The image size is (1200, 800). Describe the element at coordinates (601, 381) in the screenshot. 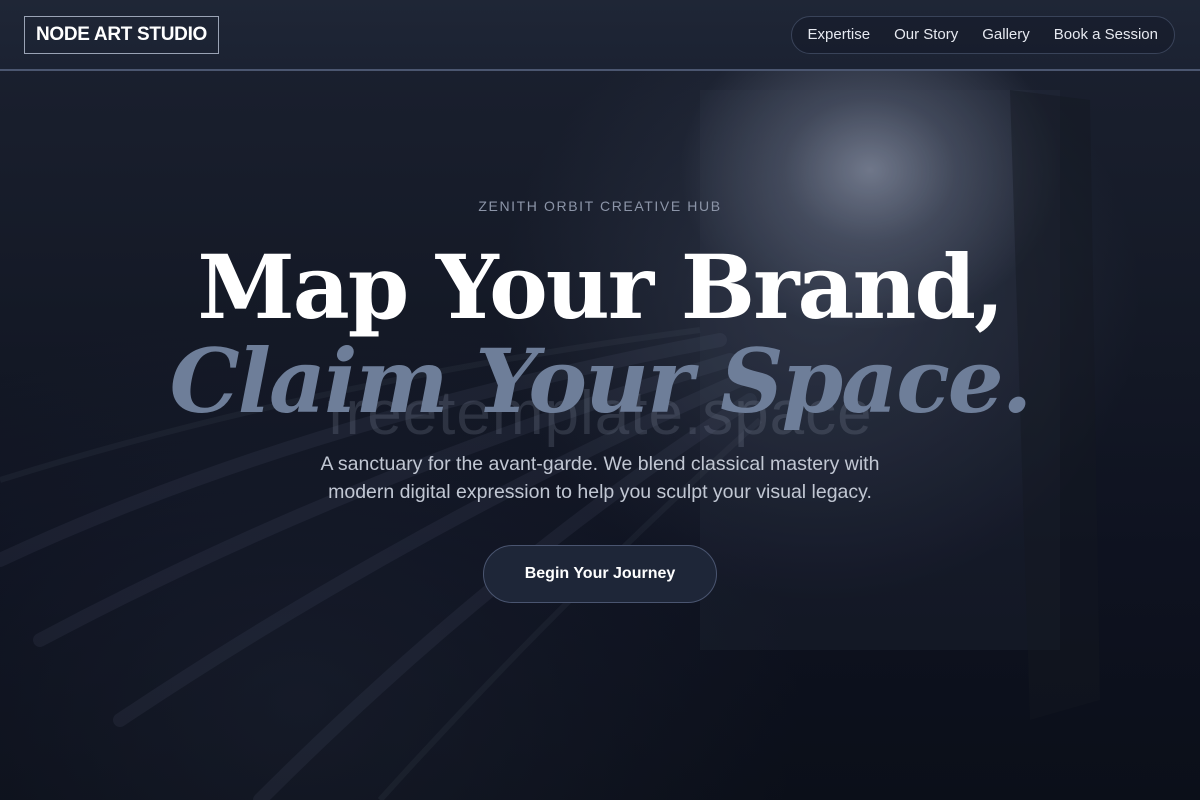

I see `hero-headline-line-2: Claim Your Space.` at that location.